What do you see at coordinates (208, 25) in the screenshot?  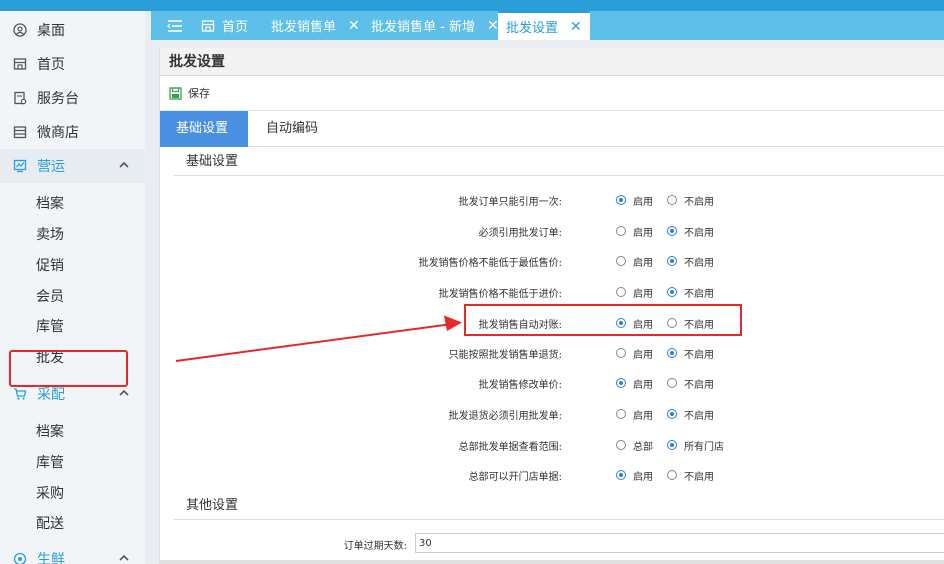 I see `home-icon` at bounding box center [208, 25].